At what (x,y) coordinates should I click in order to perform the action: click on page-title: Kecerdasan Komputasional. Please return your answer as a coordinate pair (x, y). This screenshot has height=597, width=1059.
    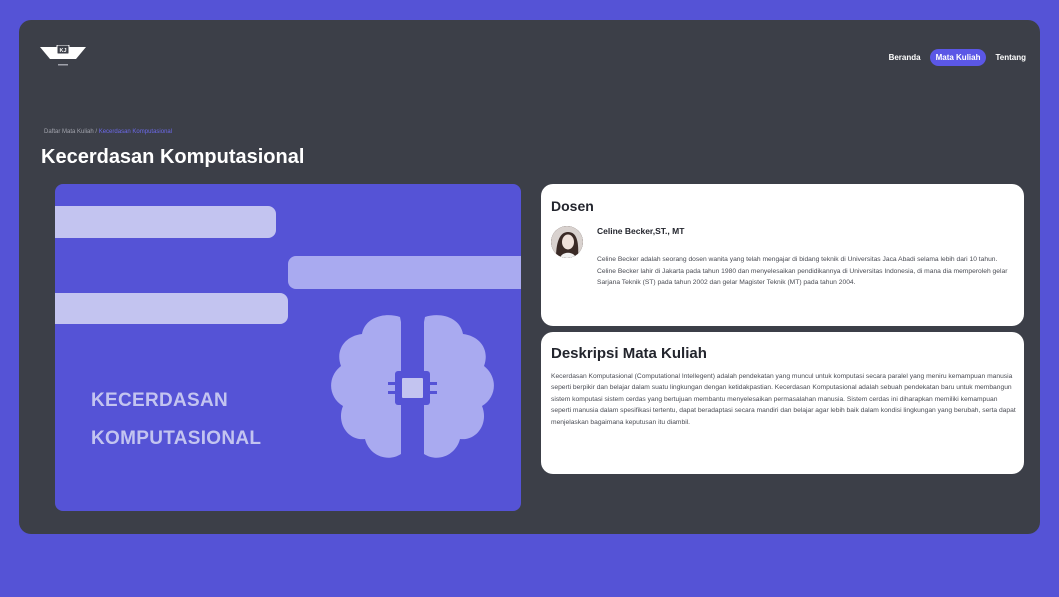
    Looking at the image, I should click on (173, 157).